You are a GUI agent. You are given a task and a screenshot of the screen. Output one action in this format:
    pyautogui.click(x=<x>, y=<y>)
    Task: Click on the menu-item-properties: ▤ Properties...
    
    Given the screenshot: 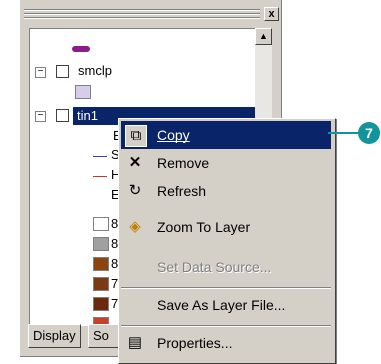 What is the action you would take?
    pyautogui.click(x=226, y=343)
    